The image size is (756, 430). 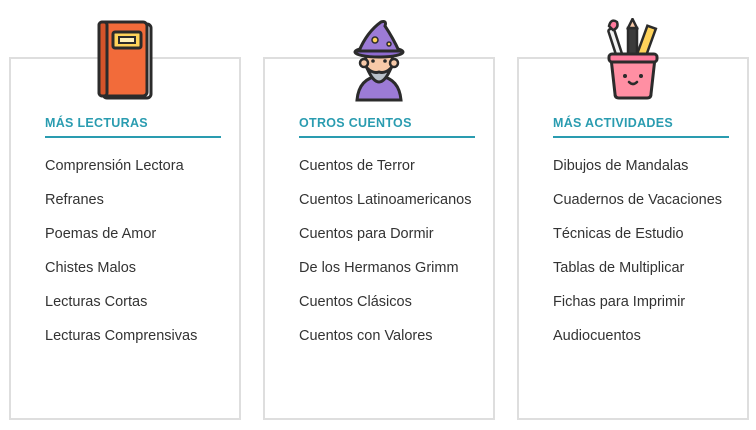 I want to click on link-tablas-de-multiplicar: Tablas de Multiplicar, so click(x=643, y=268).